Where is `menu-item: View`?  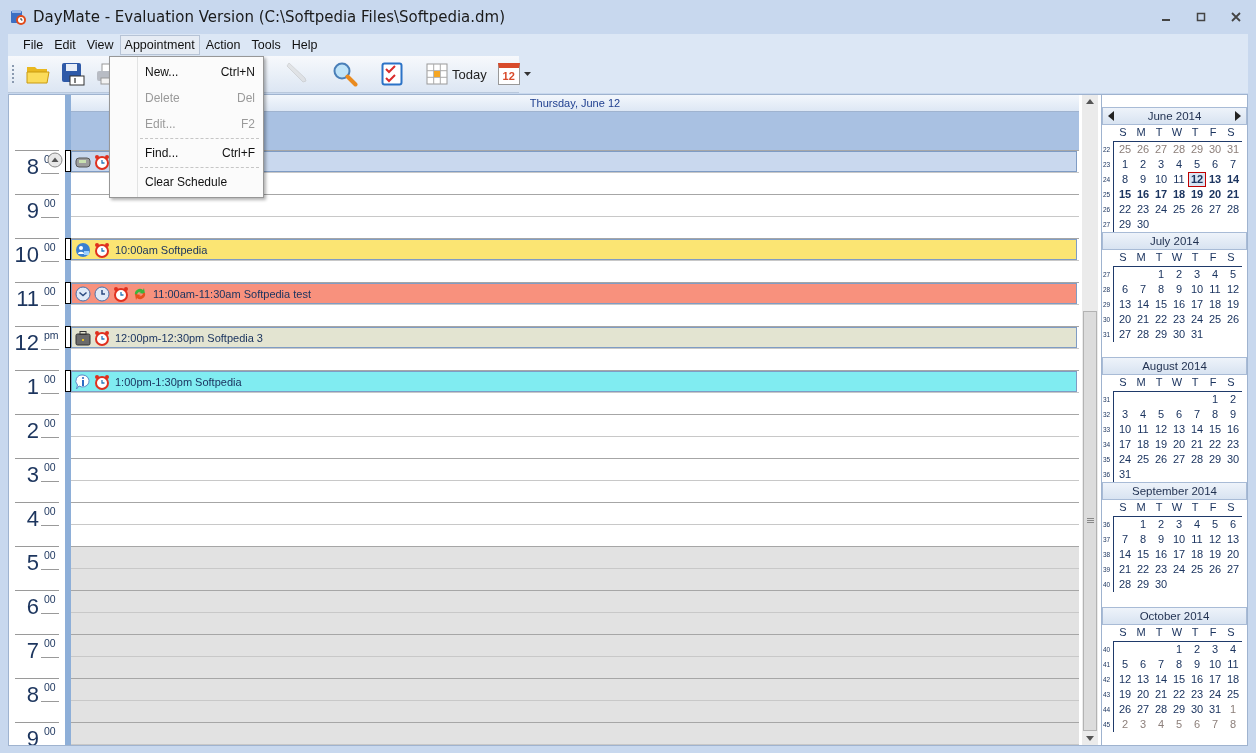 menu-item: View is located at coordinates (100, 45).